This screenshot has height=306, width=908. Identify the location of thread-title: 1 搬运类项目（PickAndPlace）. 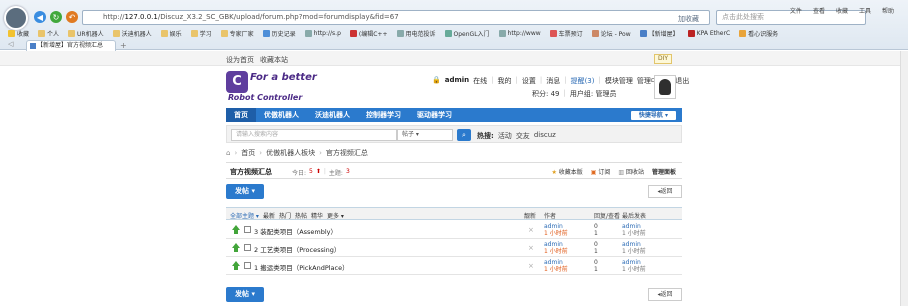
(301, 267).